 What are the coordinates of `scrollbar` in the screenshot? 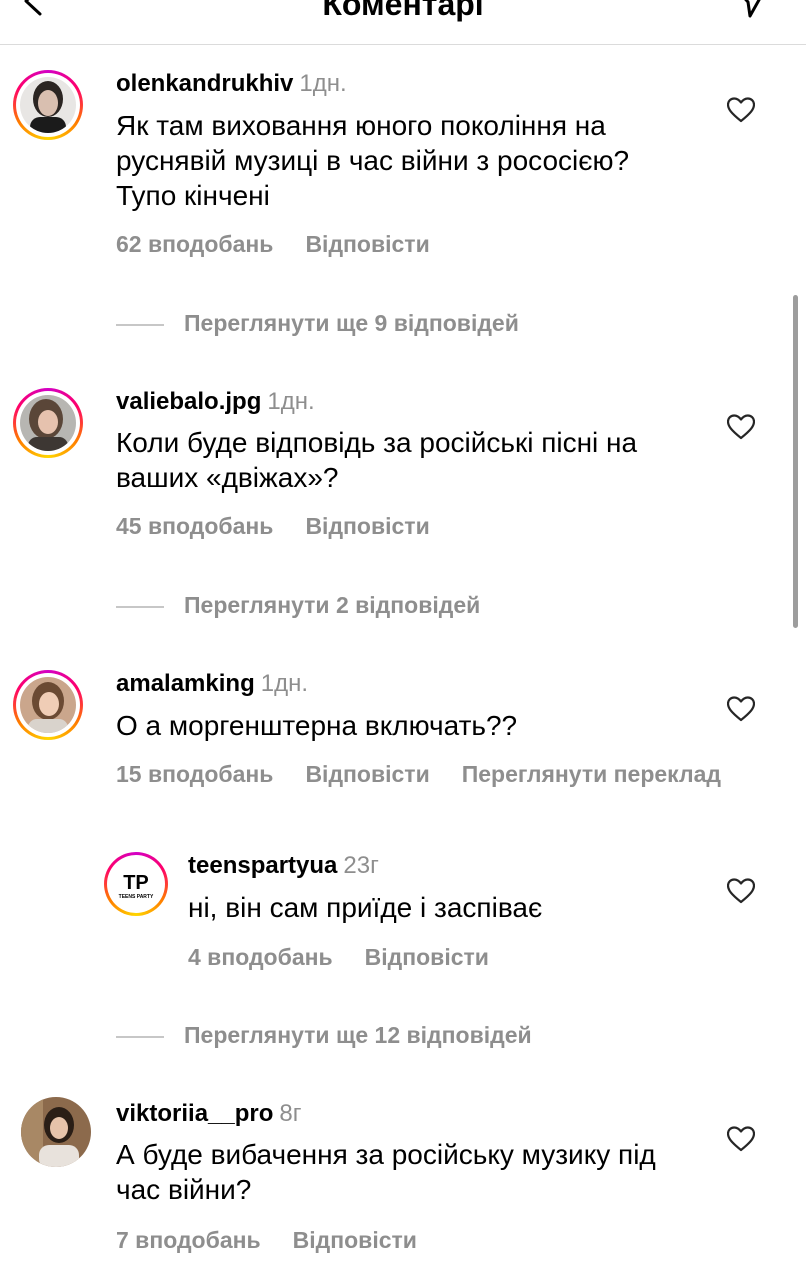 It's located at (795, 461).